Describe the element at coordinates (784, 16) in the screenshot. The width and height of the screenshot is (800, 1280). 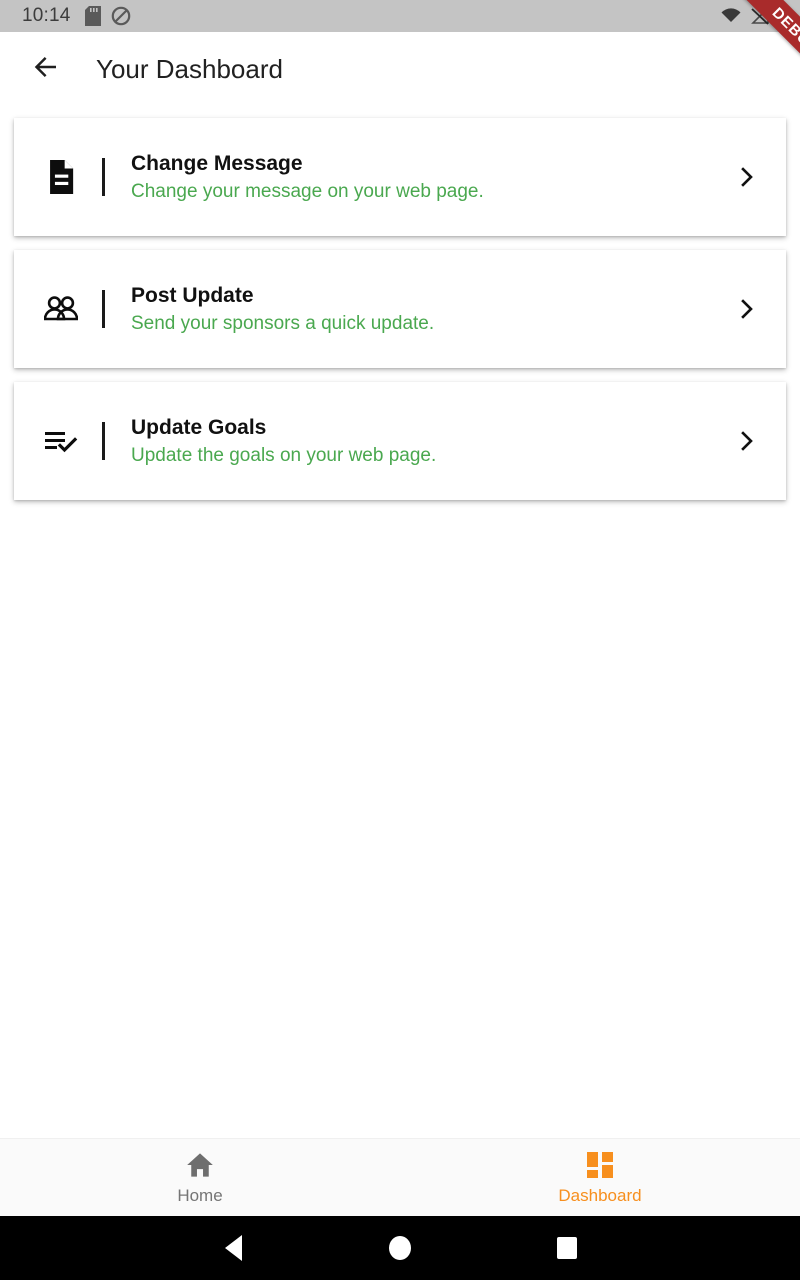
I see `battery-icon` at that location.